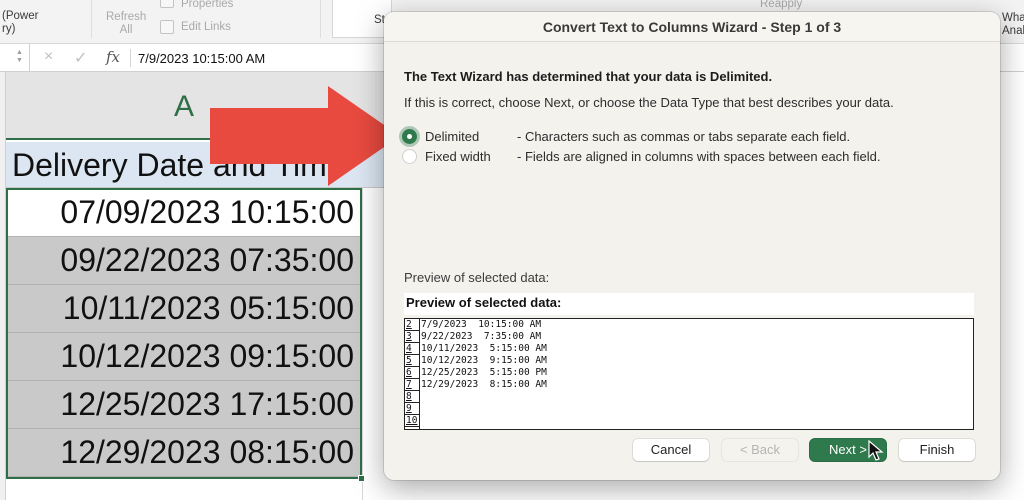 The width and height of the screenshot is (1024, 500). I want to click on preview-row: 5 10/12/2023 9:15:00 AM, so click(689, 361).